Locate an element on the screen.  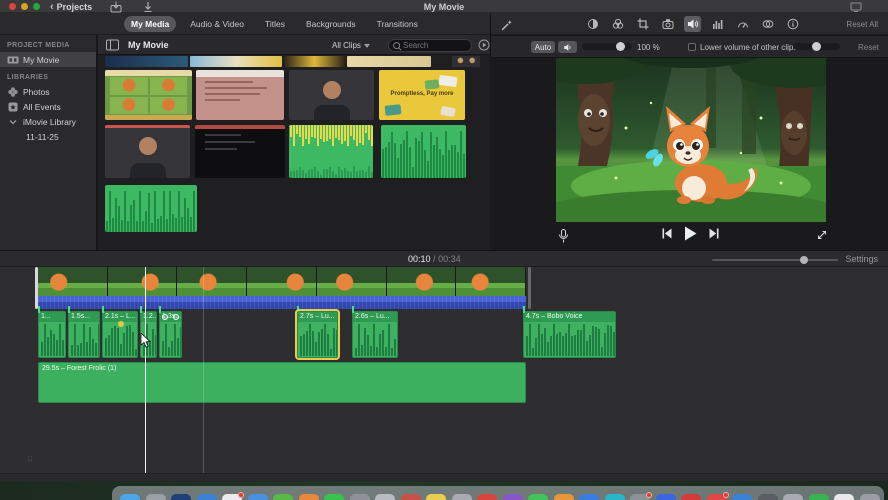
zoom-window-button is located at coordinates (36, 6).